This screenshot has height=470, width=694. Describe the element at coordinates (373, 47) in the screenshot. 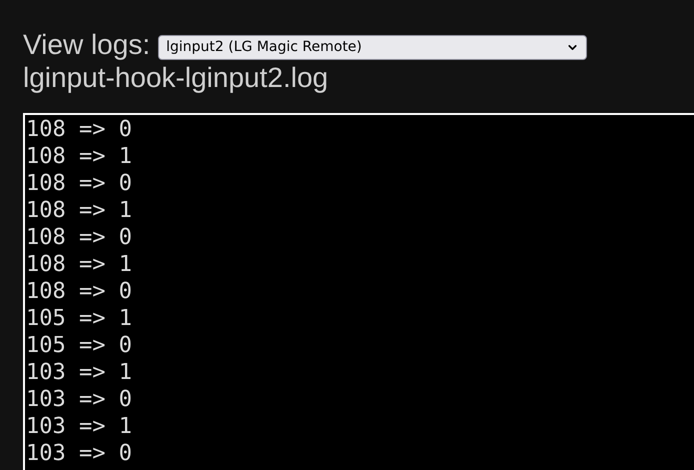

I see `log-select-dropdown: lginput2 (LG Magic Remote)` at that location.